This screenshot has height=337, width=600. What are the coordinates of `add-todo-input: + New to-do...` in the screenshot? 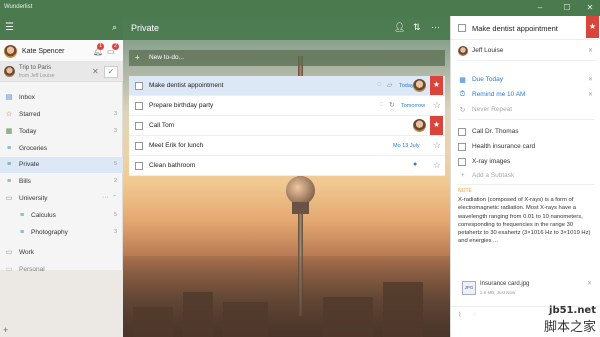 It's located at (287, 58).